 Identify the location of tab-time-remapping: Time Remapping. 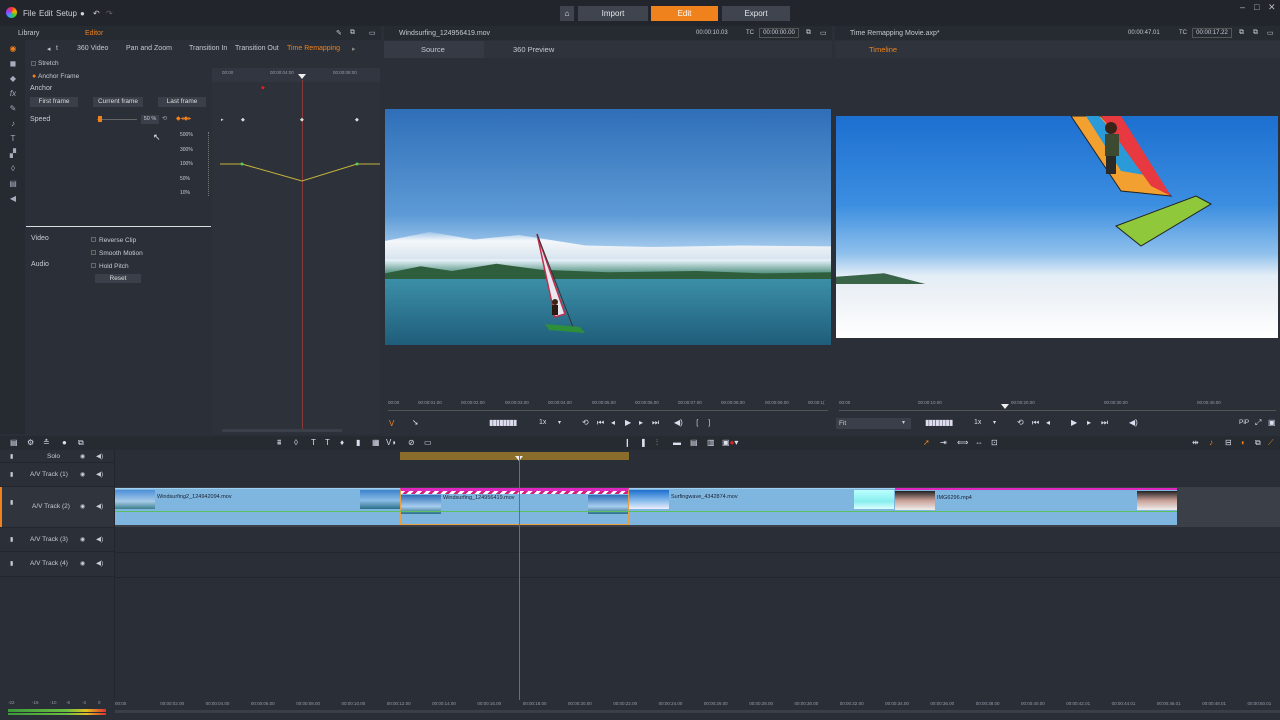
(313, 48).